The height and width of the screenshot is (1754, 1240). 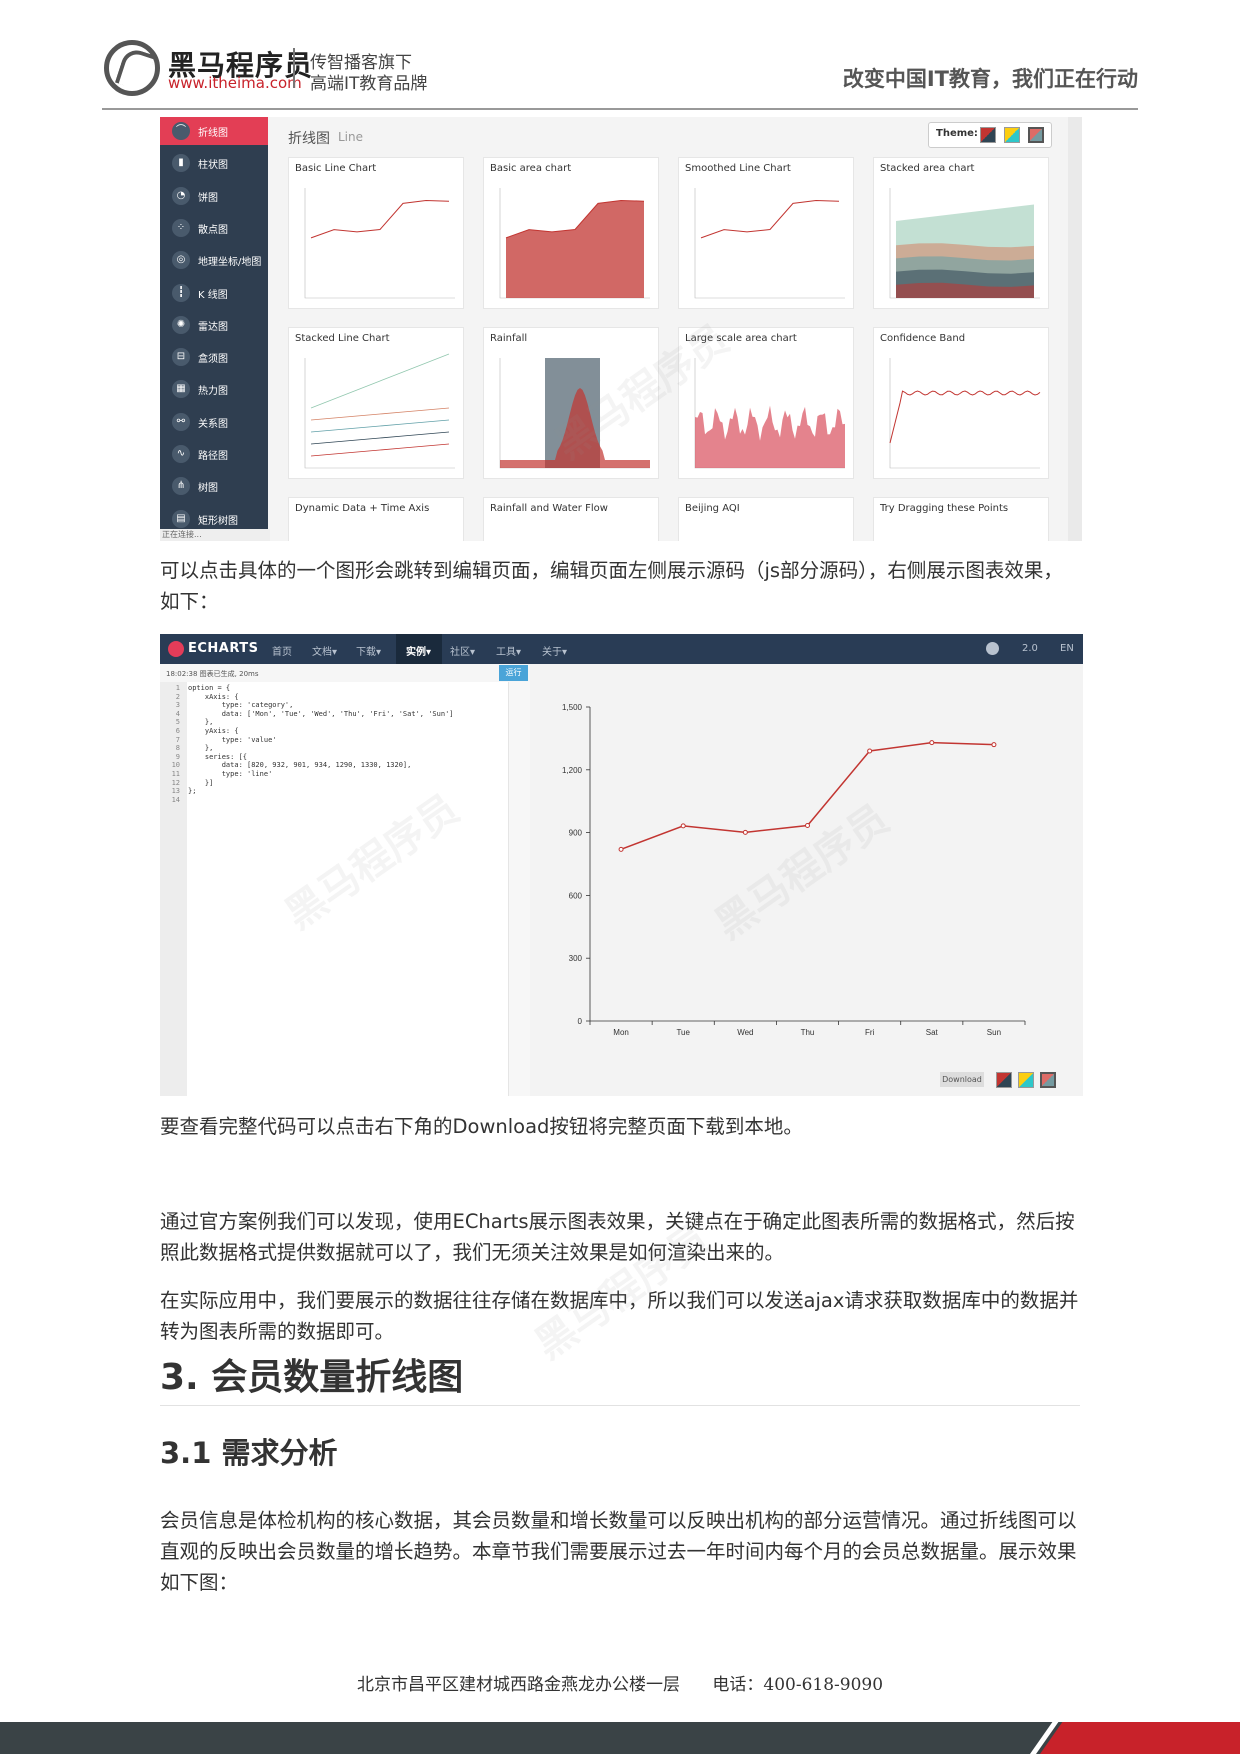 I want to click on line-number: 5, so click(x=177, y=722).